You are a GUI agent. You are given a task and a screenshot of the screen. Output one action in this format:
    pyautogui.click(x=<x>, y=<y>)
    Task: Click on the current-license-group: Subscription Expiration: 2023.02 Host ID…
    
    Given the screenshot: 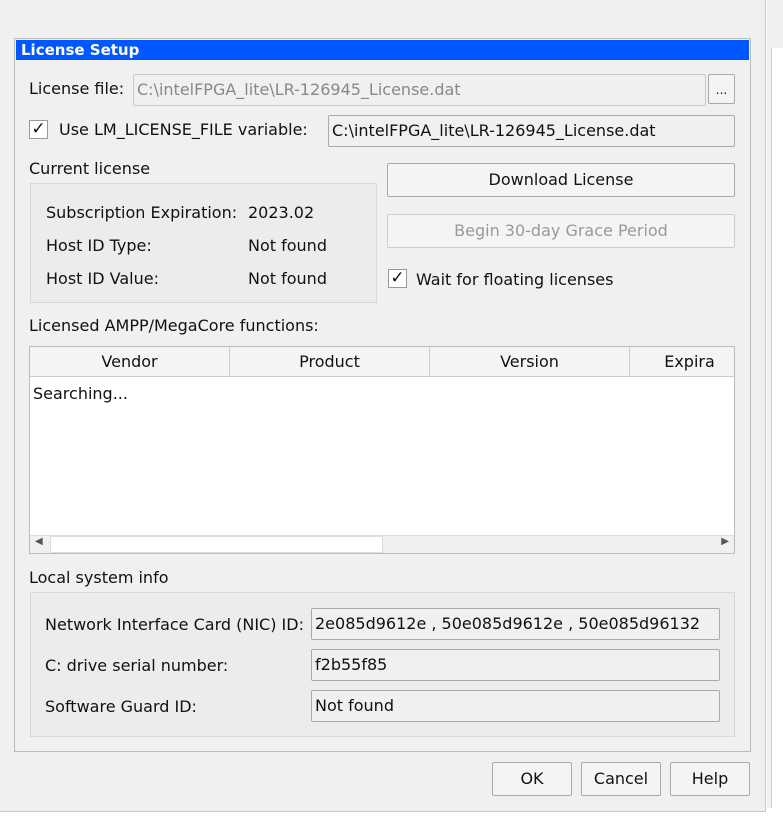 What is the action you would take?
    pyautogui.click(x=203, y=243)
    